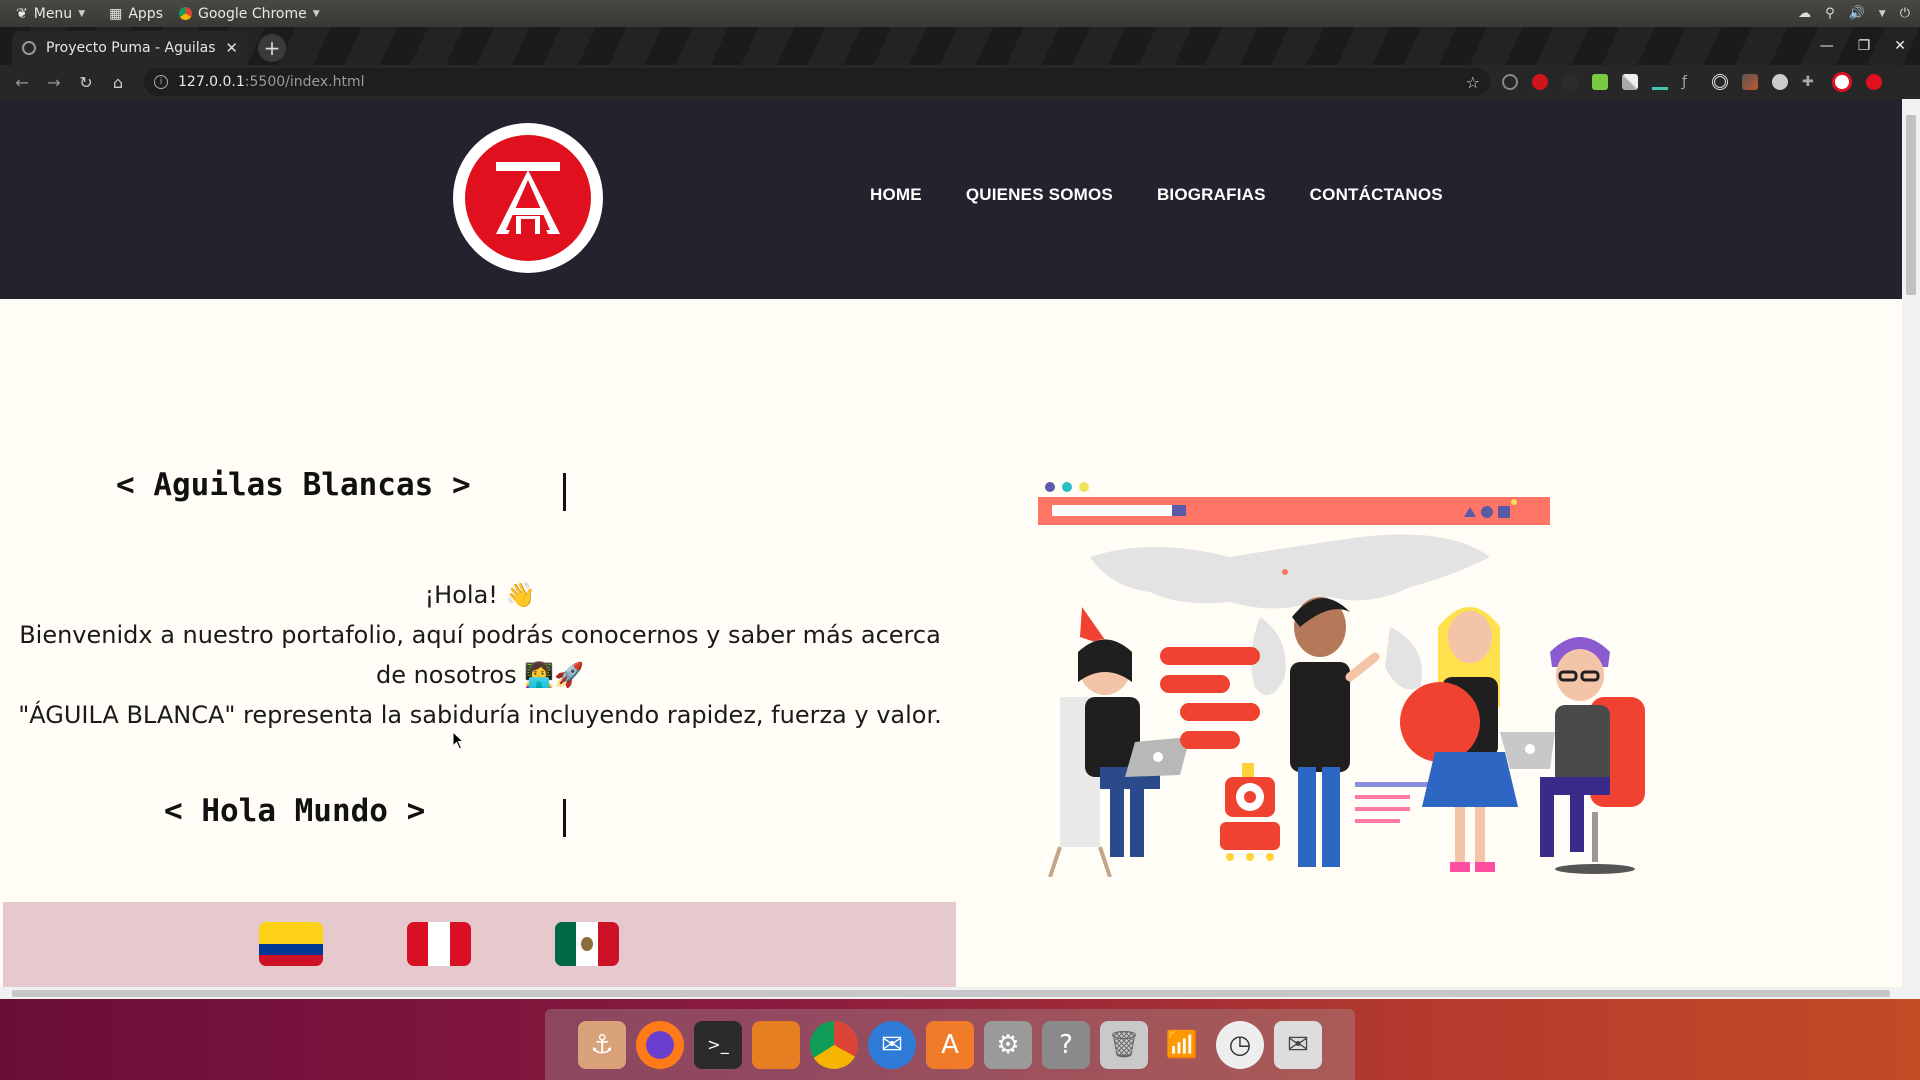 This screenshot has height=1080, width=1920. Describe the element at coordinates (1911, 549) in the screenshot. I see `vertical-scrollbar` at that location.